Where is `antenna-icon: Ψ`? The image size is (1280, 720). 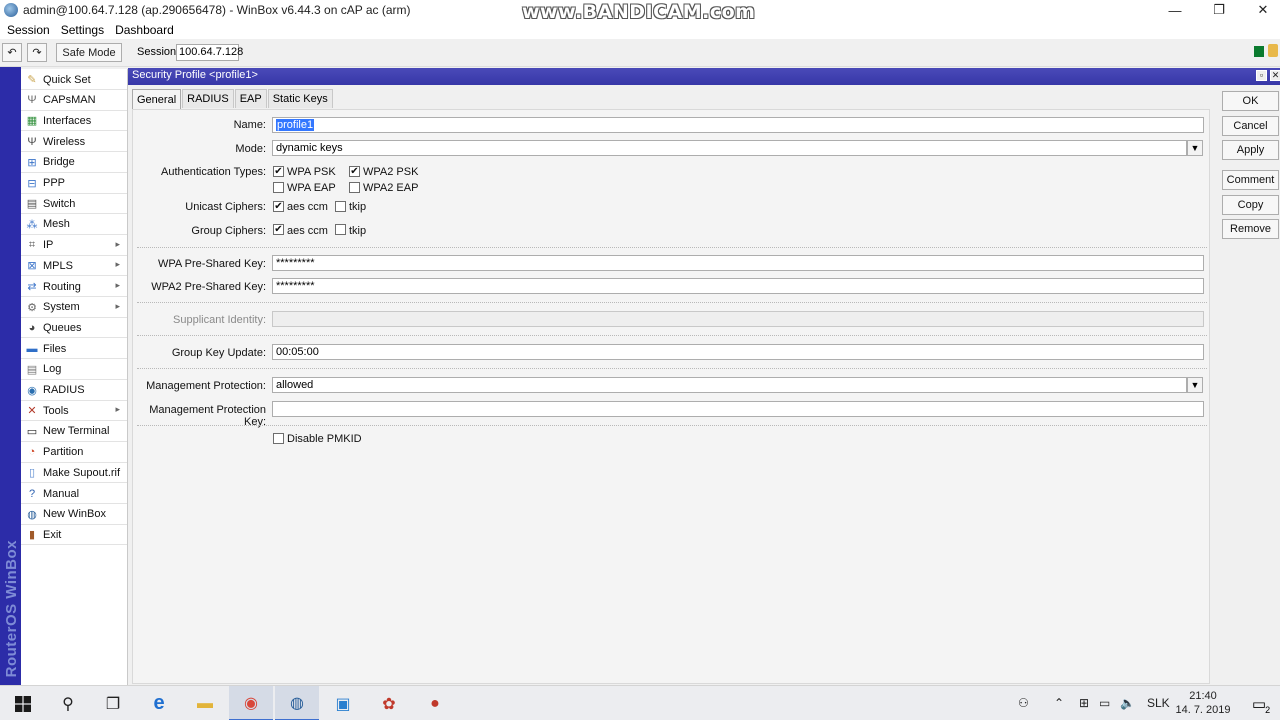 antenna-icon: Ψ is located at coordinates (32, 100).